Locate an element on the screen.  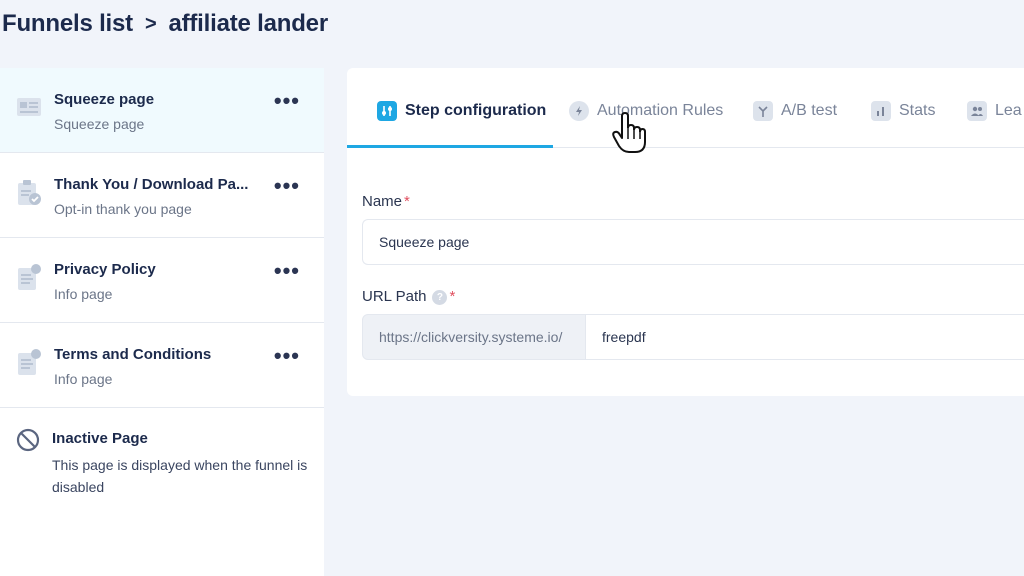
name-input: Squeeze page is located at coordinates (693, 242).